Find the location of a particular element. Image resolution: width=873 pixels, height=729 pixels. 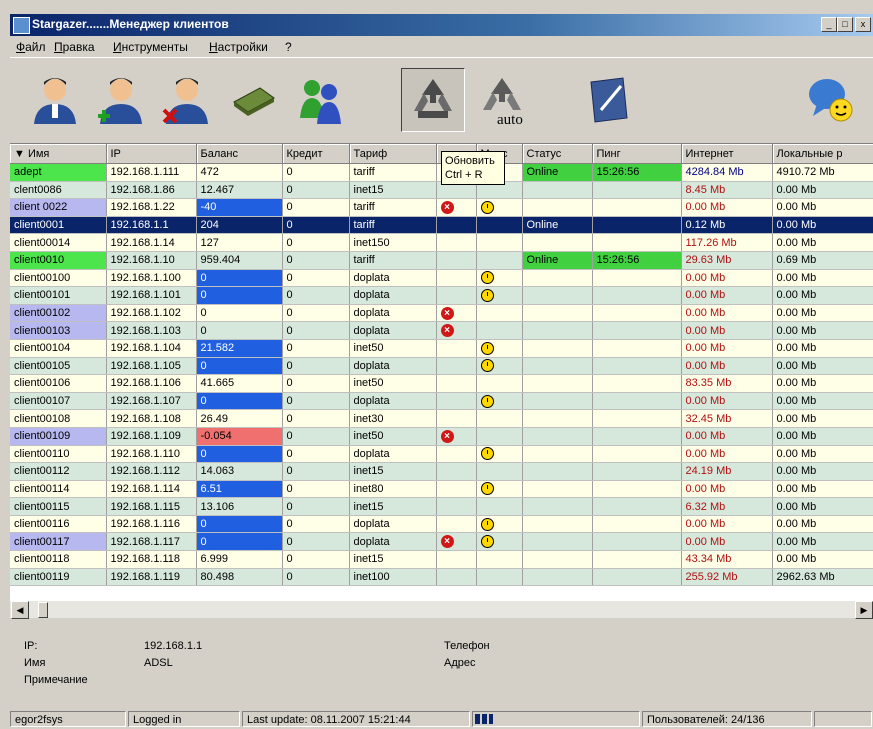

horizontal-scrollbar: ◀ ▶ is located at coordinates (441, 610).